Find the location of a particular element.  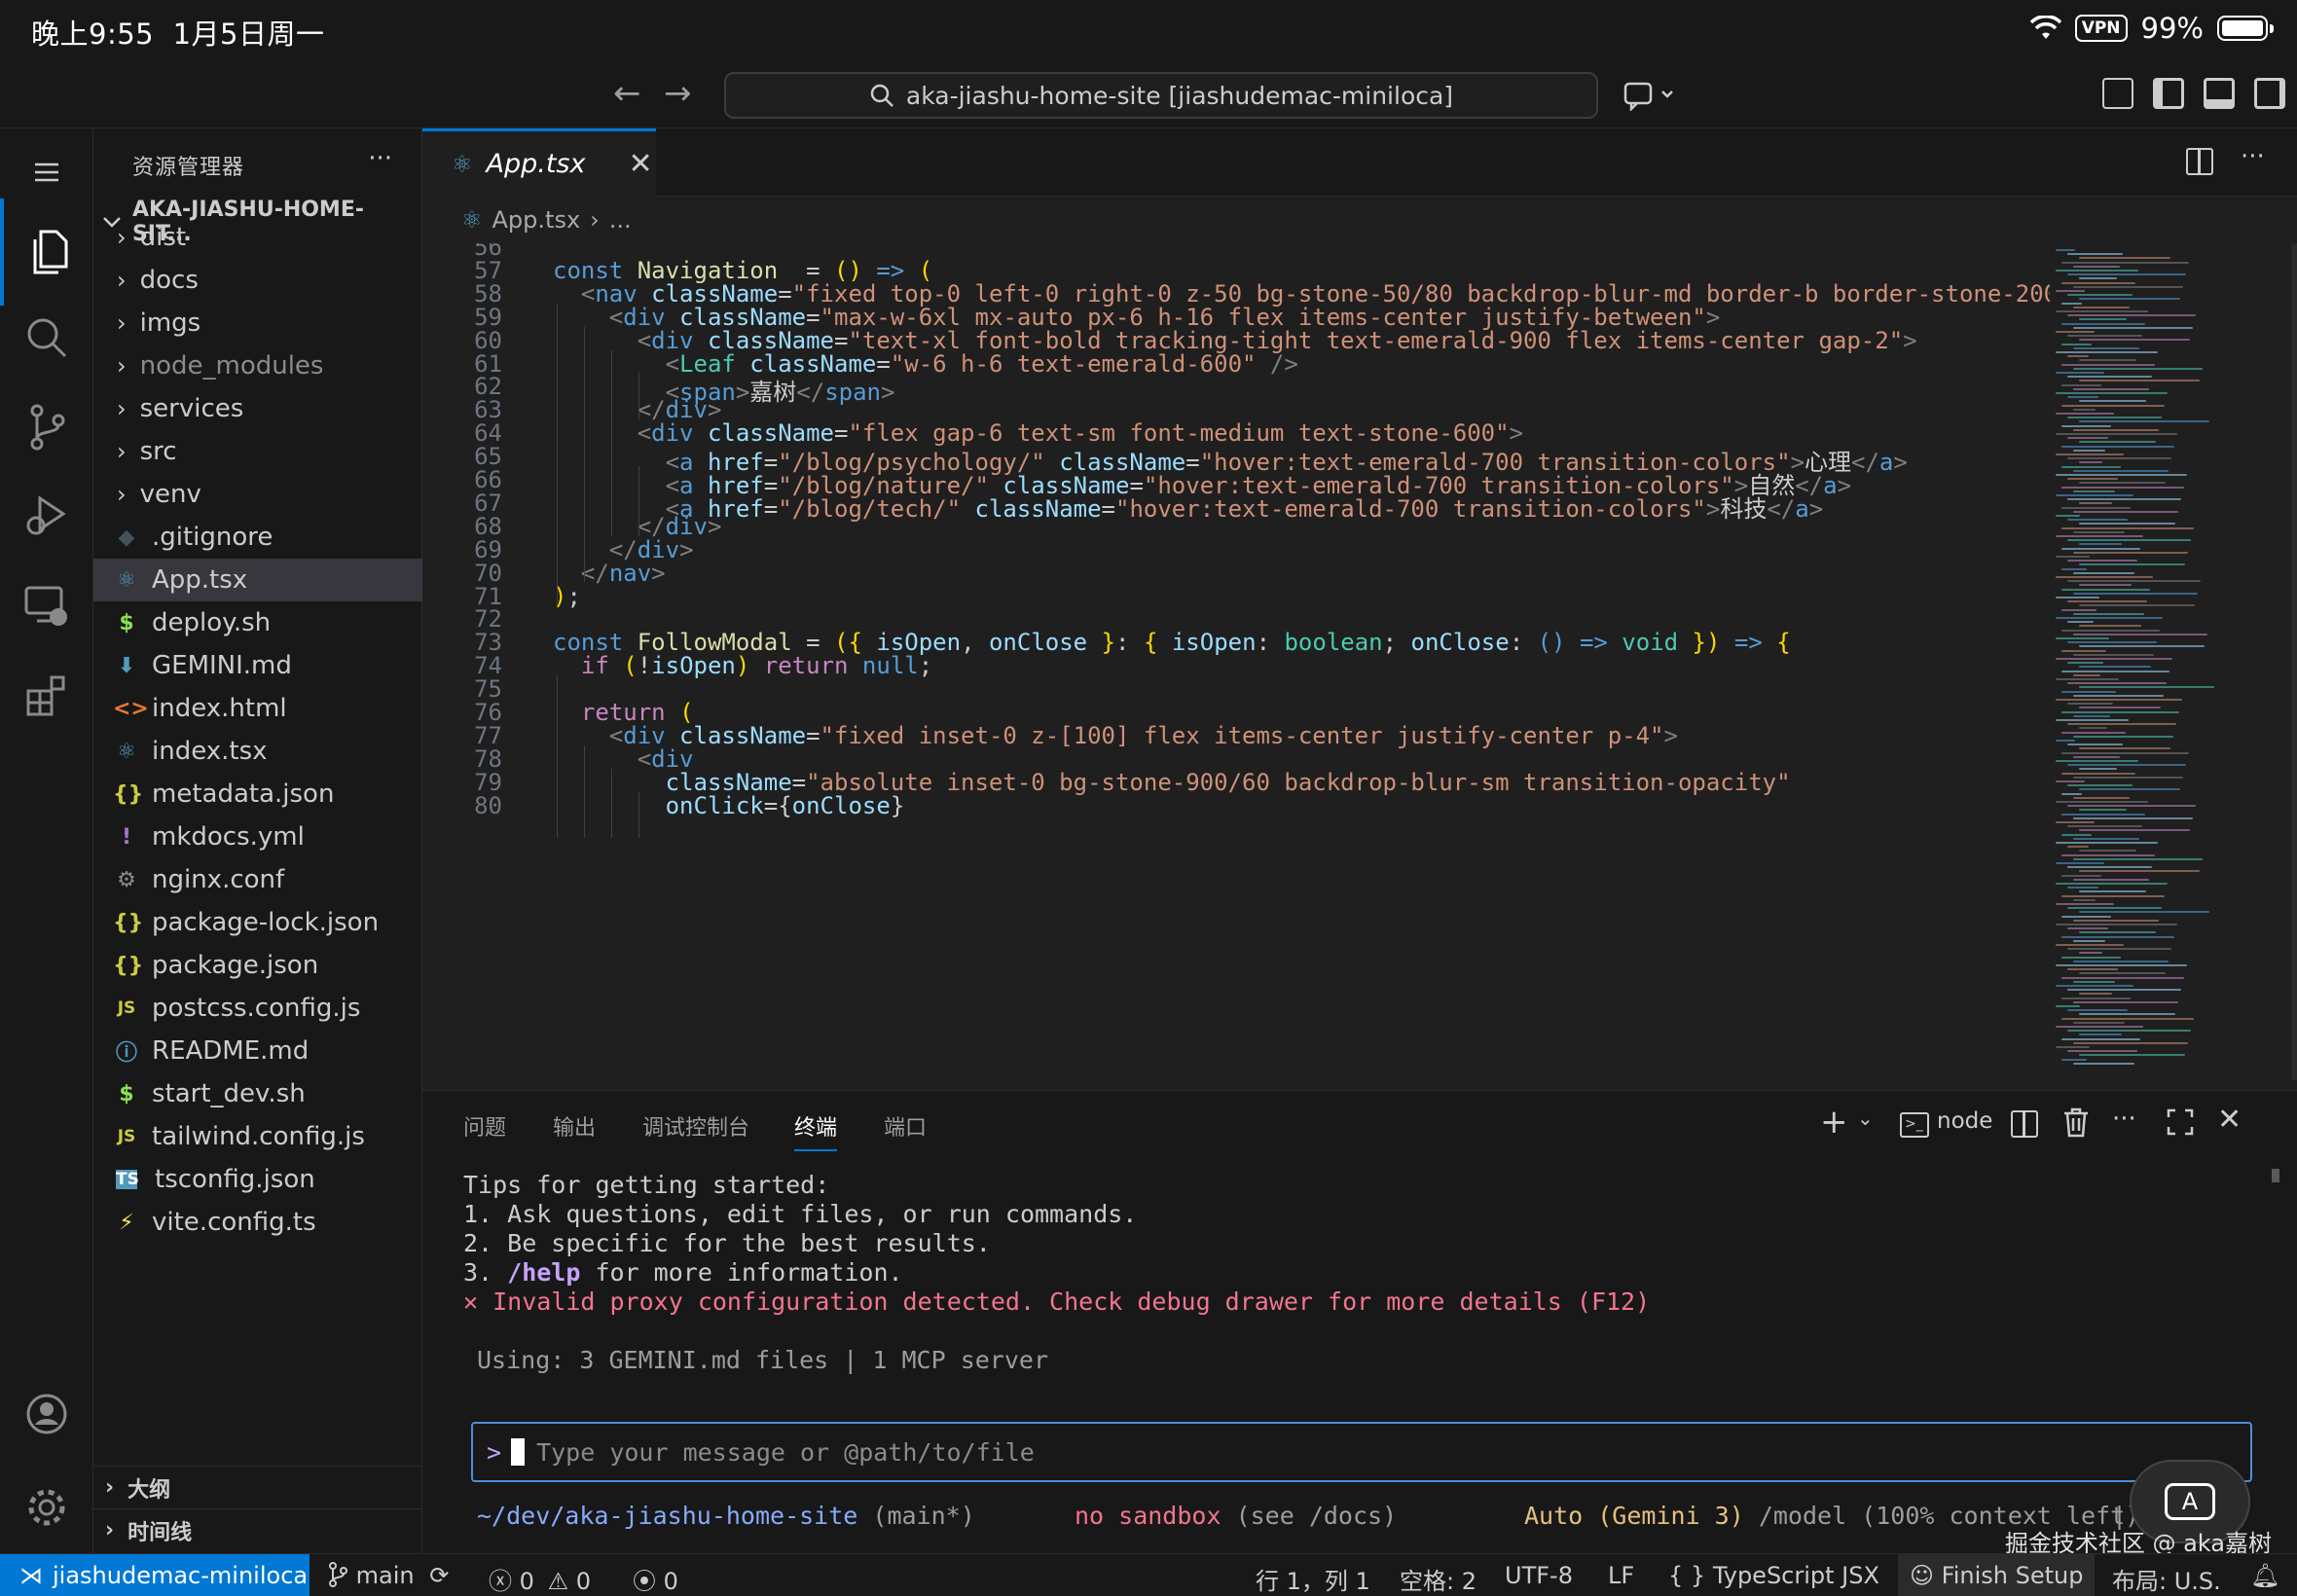

close-icon: ✕ is located at coordinates (640, 164).